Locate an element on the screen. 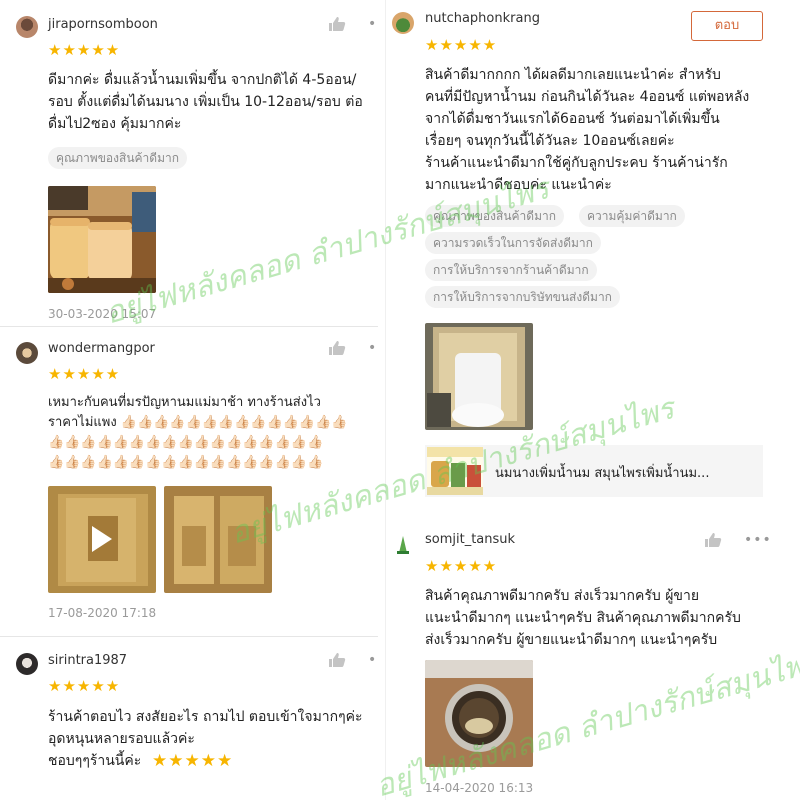  username: nutchaphonkrang is located at coordinates (482, 18).